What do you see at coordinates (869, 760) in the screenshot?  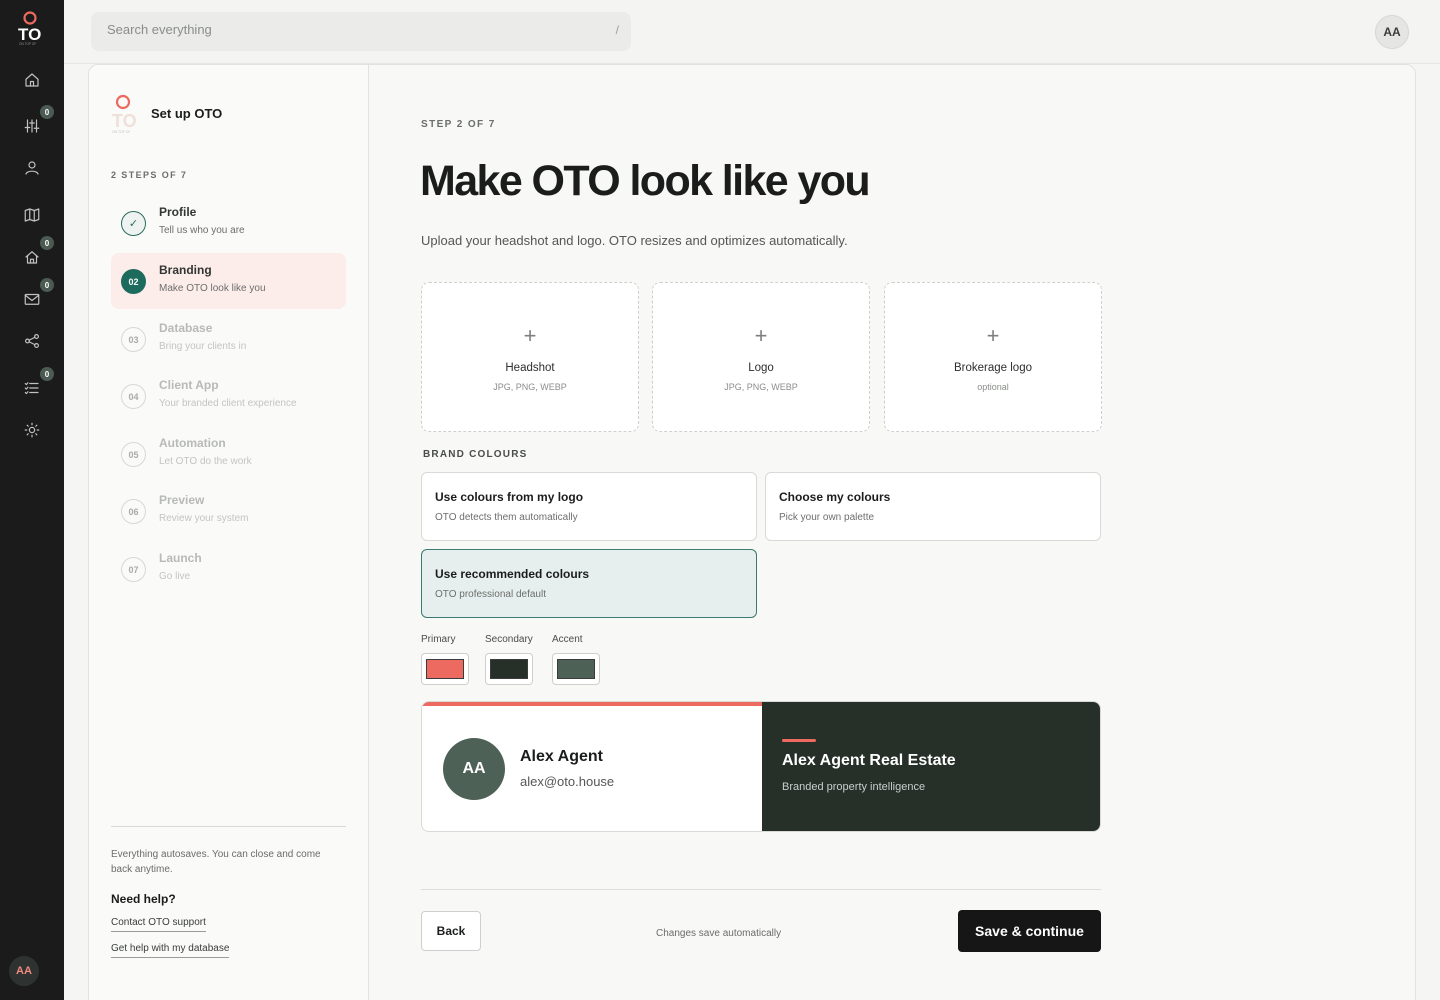 I see `preview-brand-name: Alex Agent Real Estate` at bounding box center [869, 760].